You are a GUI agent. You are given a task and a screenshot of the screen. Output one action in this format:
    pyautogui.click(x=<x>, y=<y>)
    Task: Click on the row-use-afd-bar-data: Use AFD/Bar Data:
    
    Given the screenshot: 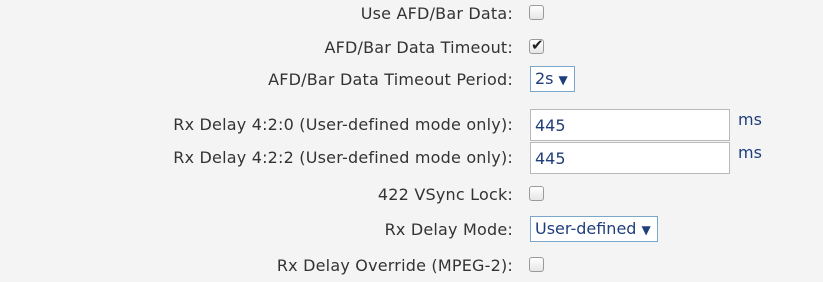 What is the action you would take?
    pyautogui.click(x=411, y=15)
    